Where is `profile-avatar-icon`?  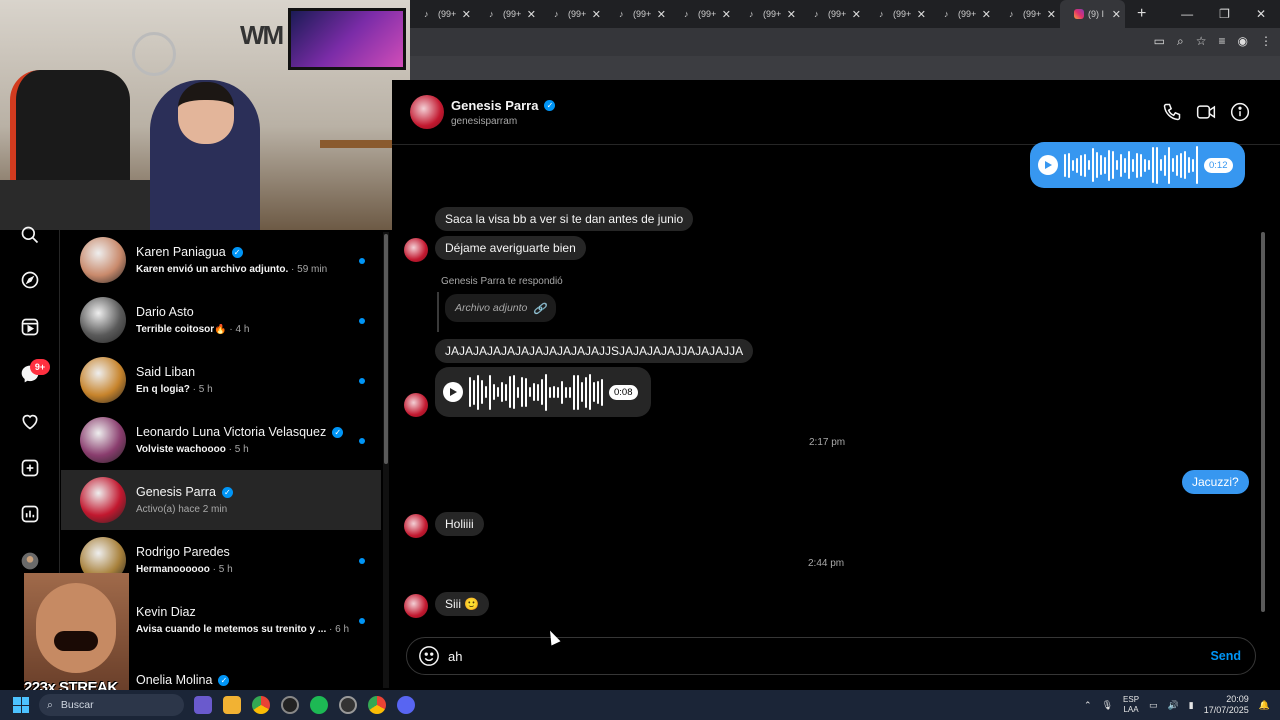
profile-avatar-icon is located at coordinates (30, 561).